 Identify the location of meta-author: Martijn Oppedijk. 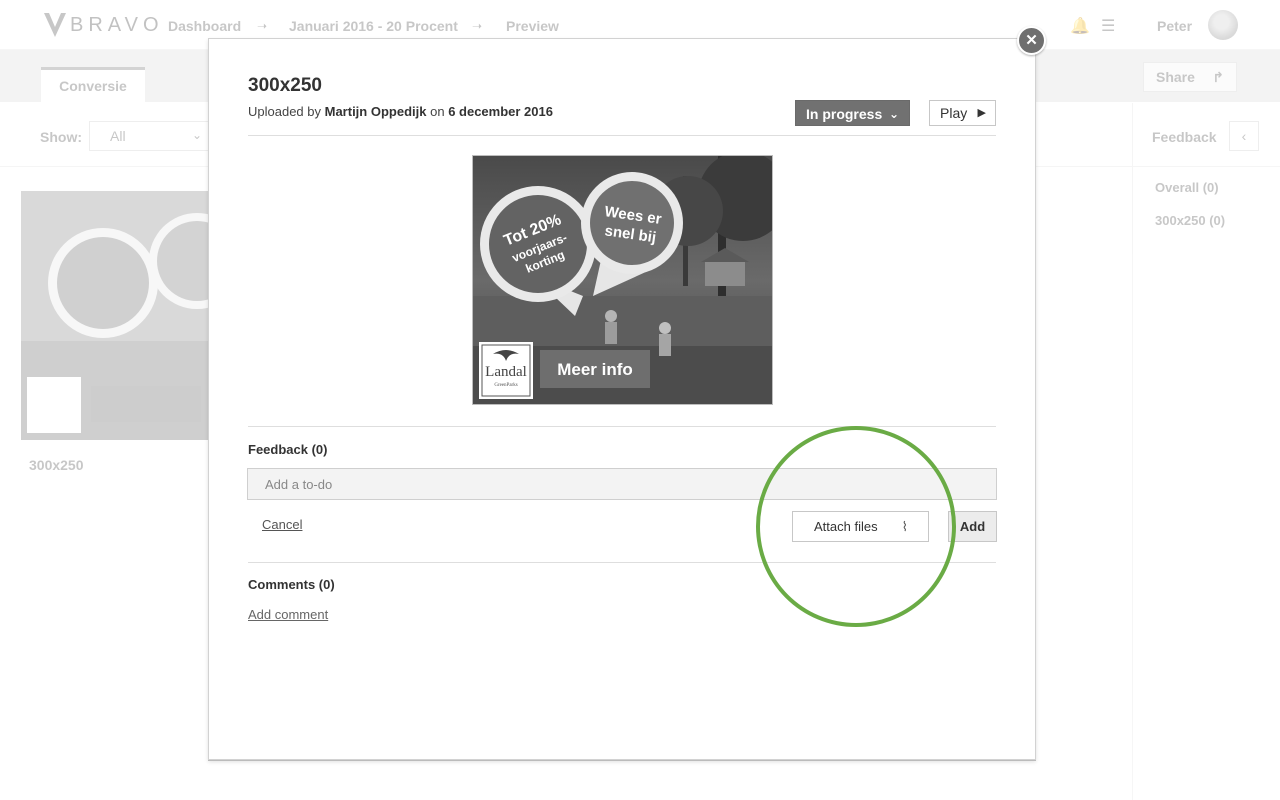
(375, 111).